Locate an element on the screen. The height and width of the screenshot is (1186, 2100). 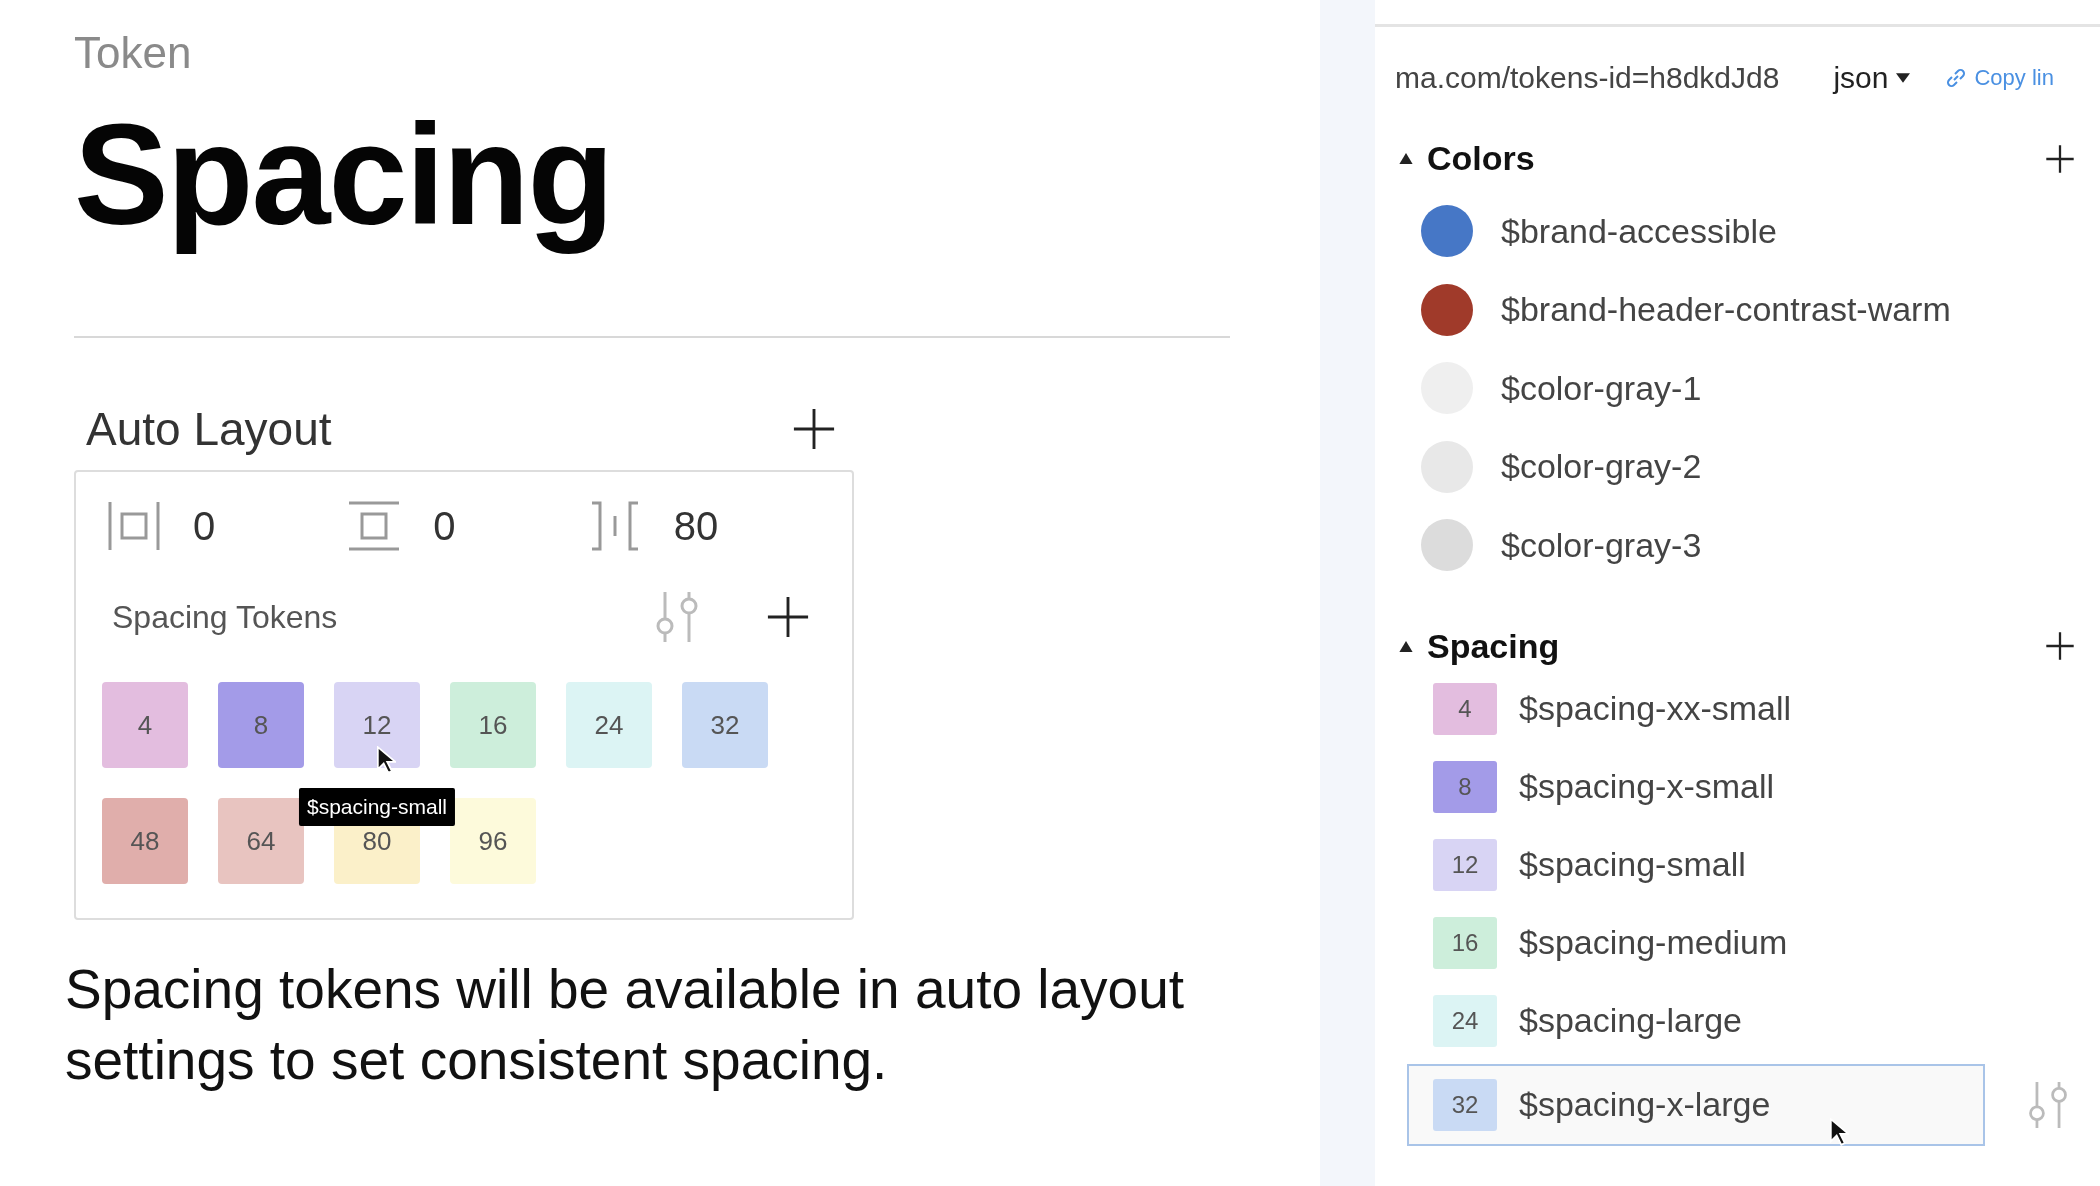
spacing-swatch: 48 is located at coordinates (145, 841).